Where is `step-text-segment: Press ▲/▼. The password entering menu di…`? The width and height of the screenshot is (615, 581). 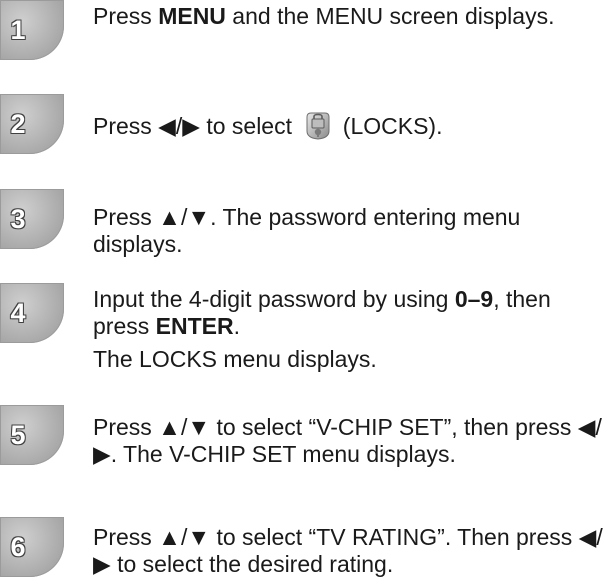
step-text-segment: Press ▲/▼. The password entering menu di… is located at coordinates (307, 230).